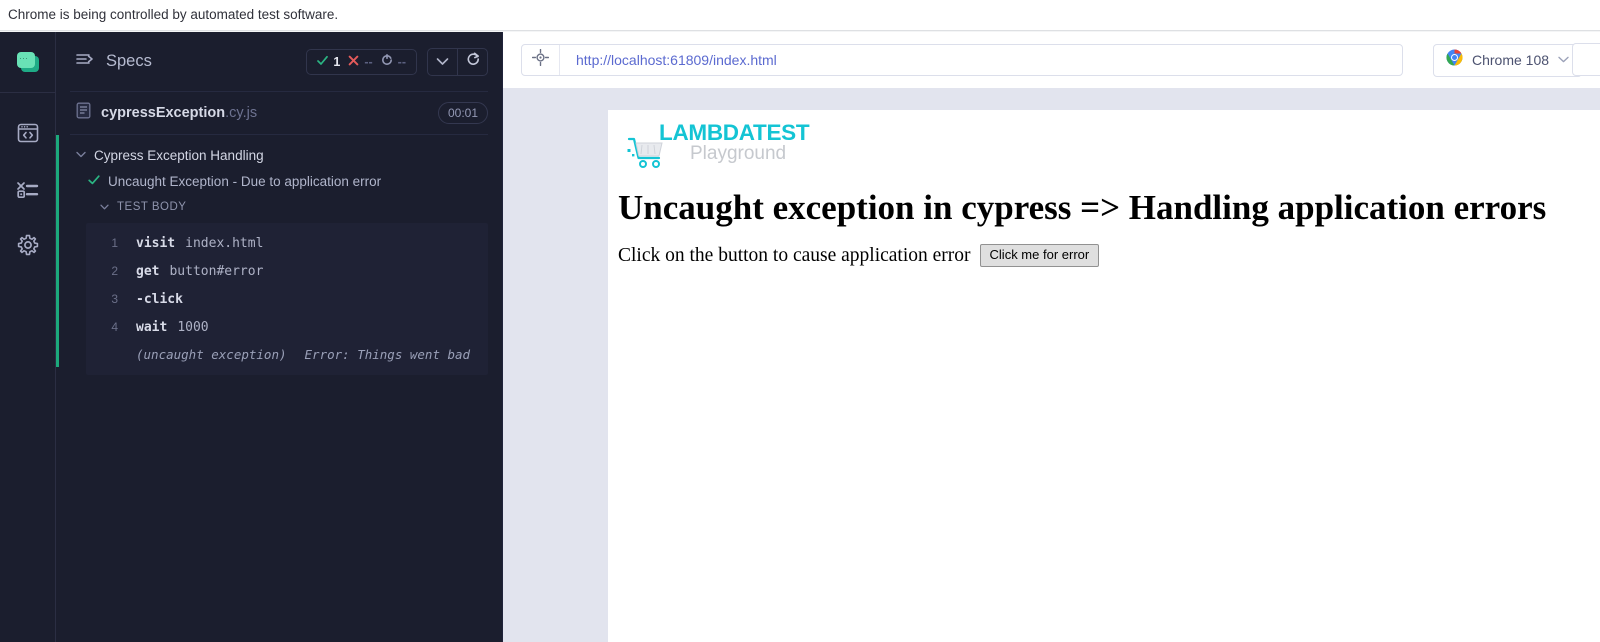 Image resolution: width=1600 pixels, height=642 pixels. Describe the element at coordinates (193, 327) in the screenshot. I see `command-argument: 1000` at that location.